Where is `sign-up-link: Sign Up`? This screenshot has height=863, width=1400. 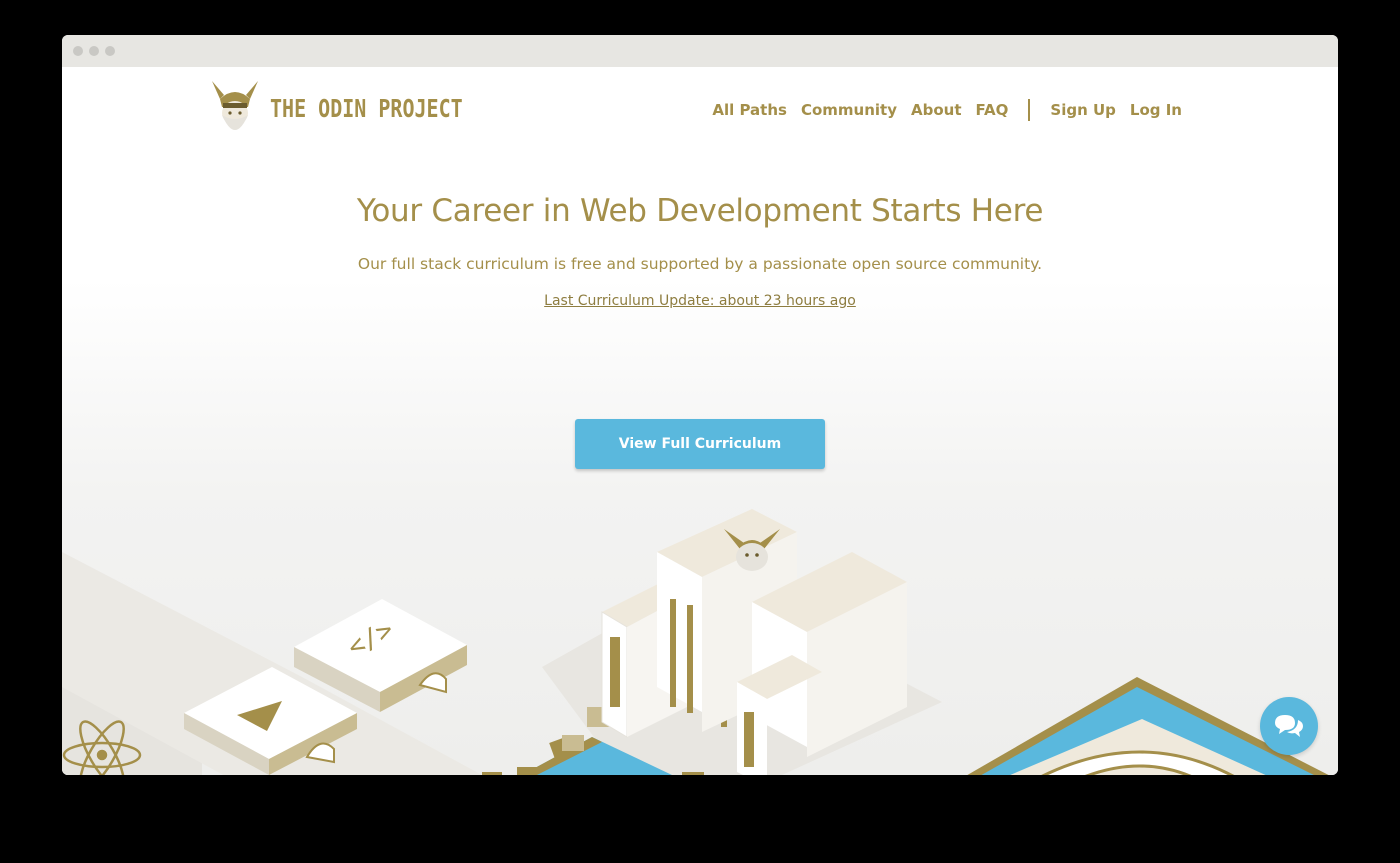
sign-up-link: Sign Up is located at coordinates (1083, 110).